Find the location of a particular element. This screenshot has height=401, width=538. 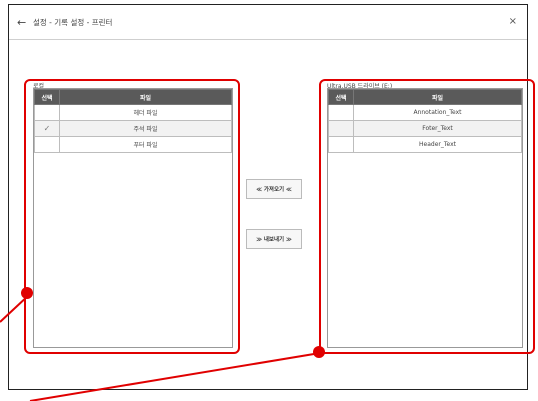

right-callout-line is located at coordinates (175, 376).